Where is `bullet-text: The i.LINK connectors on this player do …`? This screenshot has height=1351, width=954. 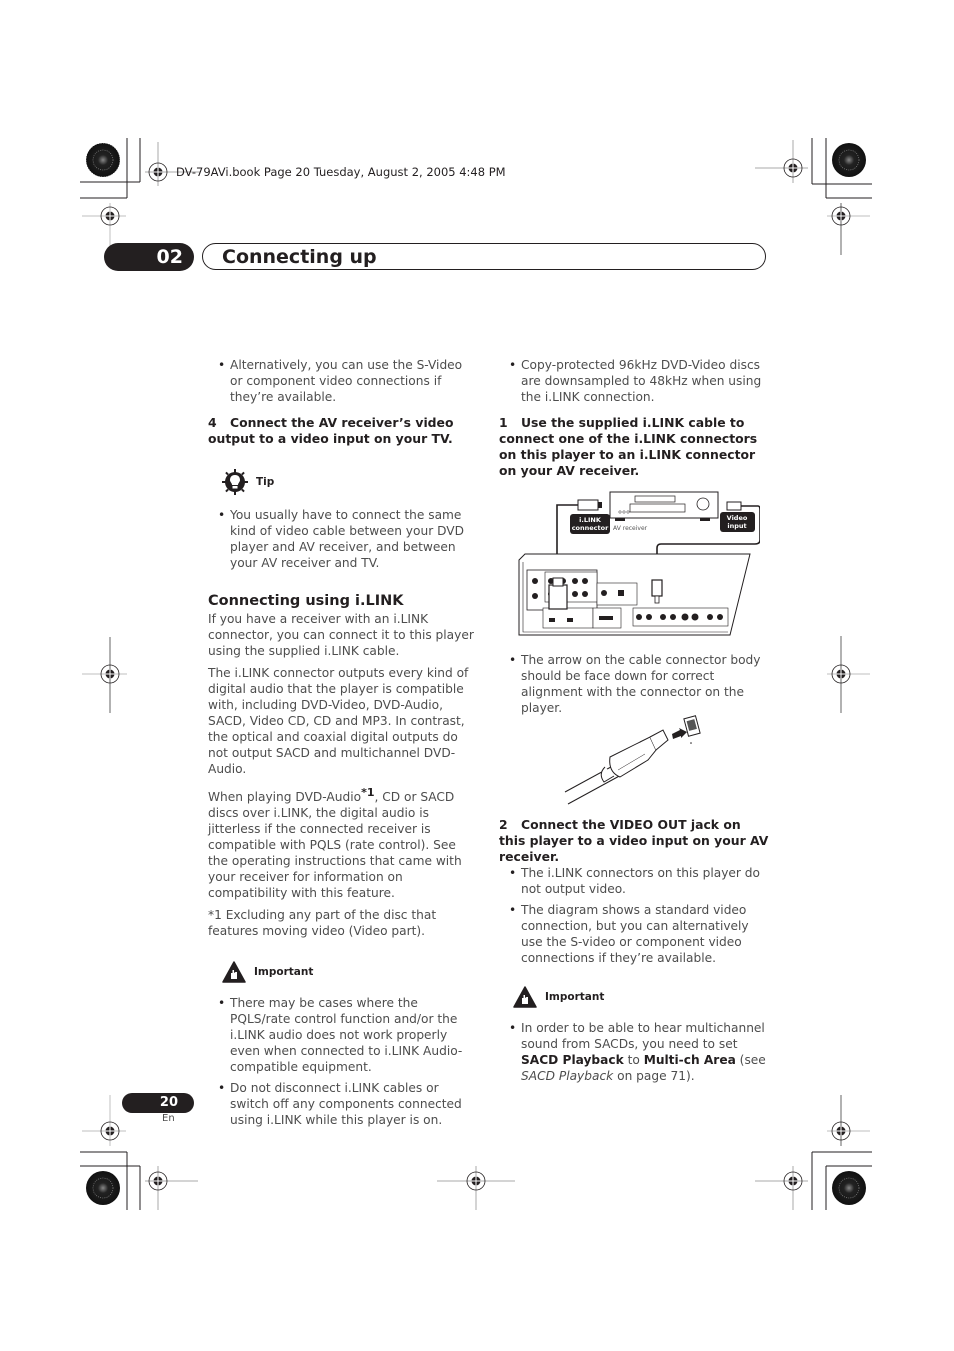
bullet-text: The i.LINK connectors on this player do … is located at coordinates (640, 881).